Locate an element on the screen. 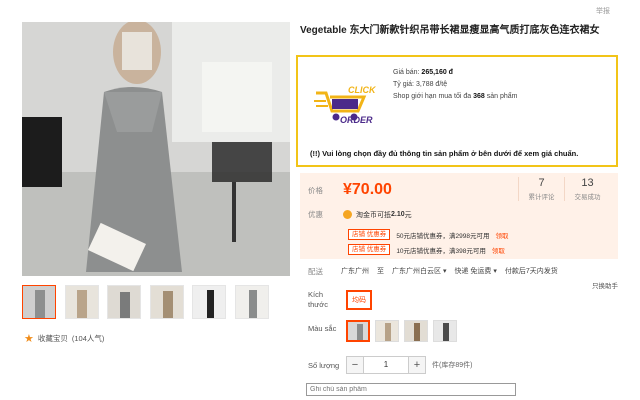 This screenshot has height=400, width=640. decrease-quantity-button: − is located at coordinates (355, 365).